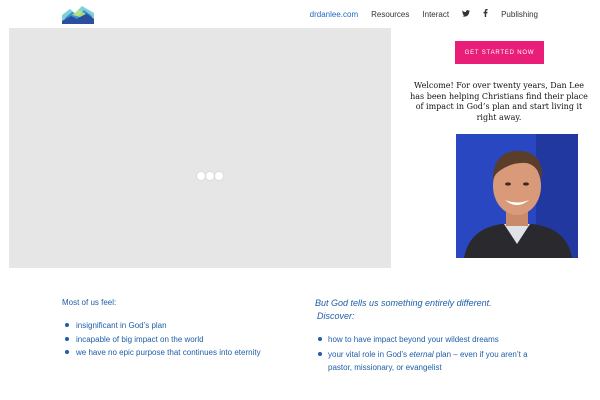 This screenshot has height=400, width=600. I want to click on list-item: incapable of big impact on the world, so click(161, 340).